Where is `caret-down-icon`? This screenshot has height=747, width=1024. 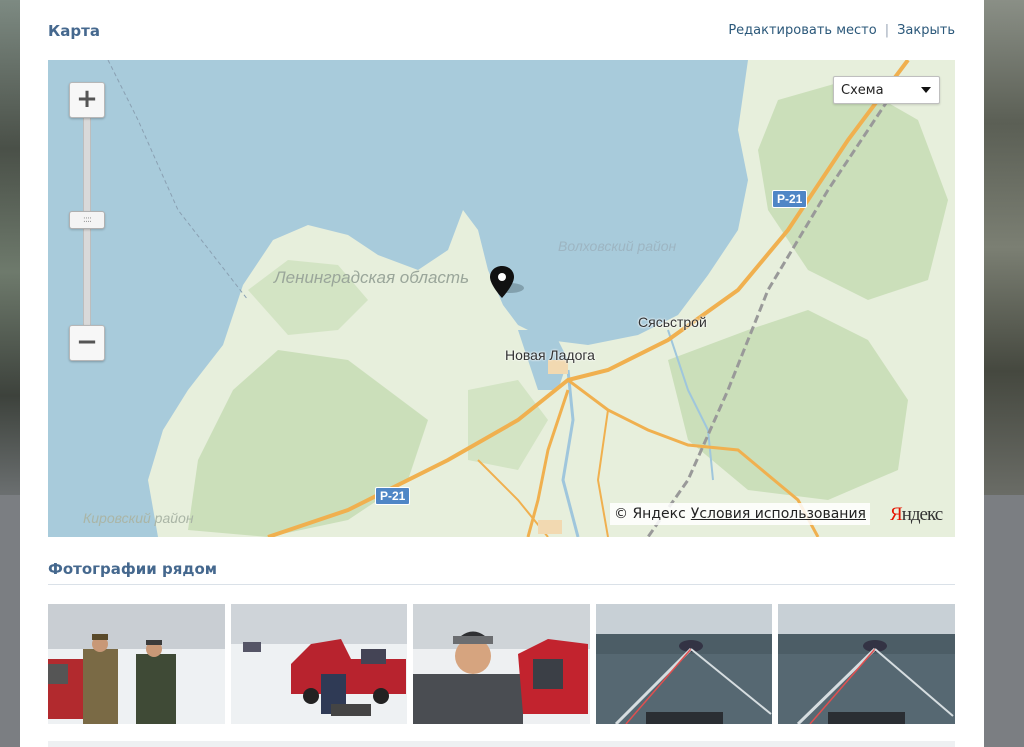
caret-down-icon is located at coordinates (926, 90).